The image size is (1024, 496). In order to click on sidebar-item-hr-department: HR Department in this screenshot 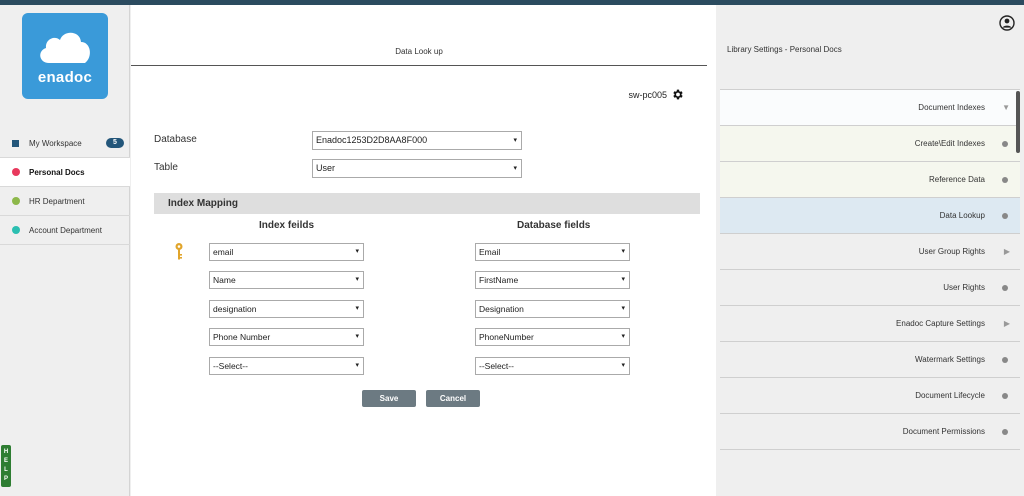, I will do `click(65, 201)`.